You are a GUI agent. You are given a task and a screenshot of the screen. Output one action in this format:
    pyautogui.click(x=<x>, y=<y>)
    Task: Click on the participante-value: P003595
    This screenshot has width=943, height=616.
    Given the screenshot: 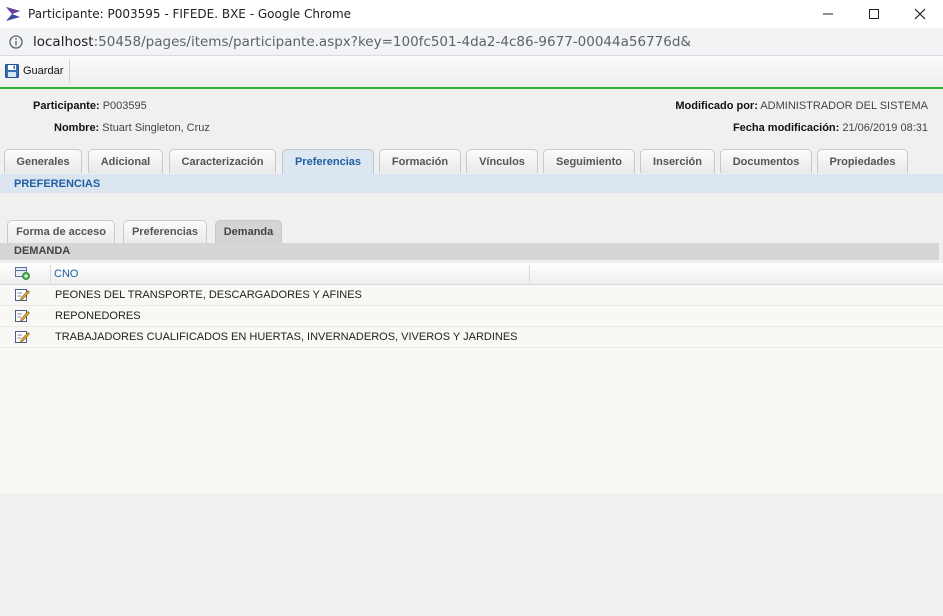 What is the action you would take?
    pyautogui.click(x=124, y=106)
    